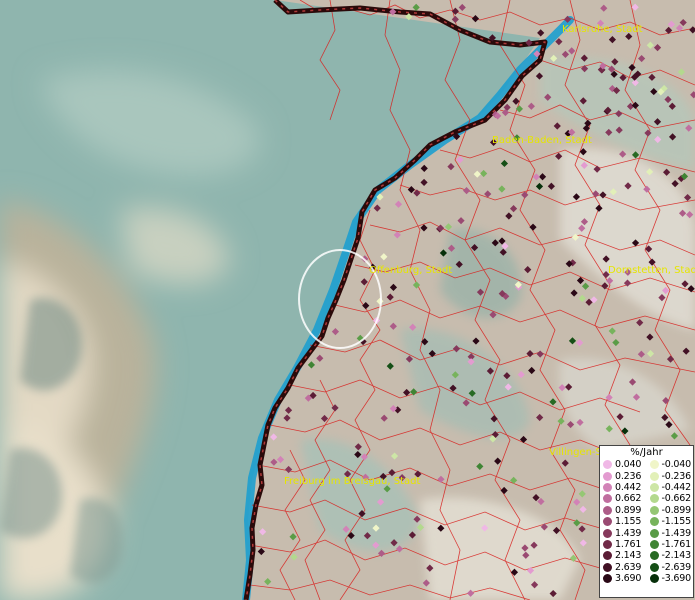 This screenshot has height=600, width=695. I want to click on legend-cell-negative: -1.155, so click(670, 521).